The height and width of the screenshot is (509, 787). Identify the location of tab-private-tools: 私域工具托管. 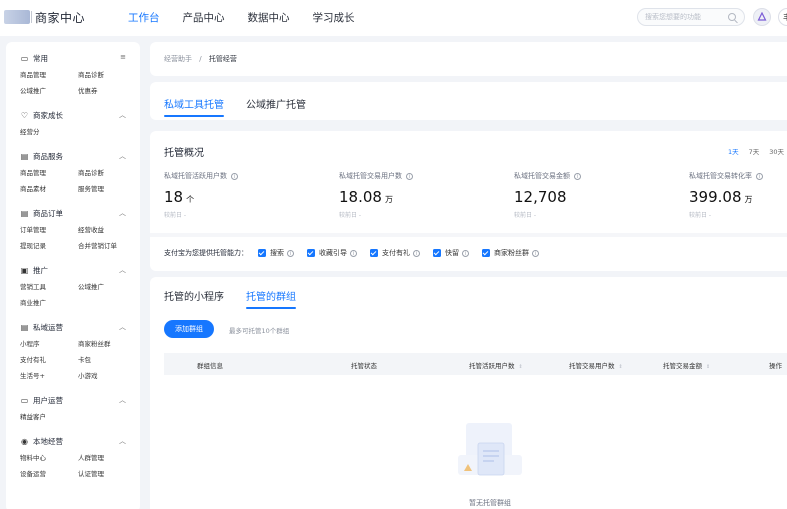
(194, 106).